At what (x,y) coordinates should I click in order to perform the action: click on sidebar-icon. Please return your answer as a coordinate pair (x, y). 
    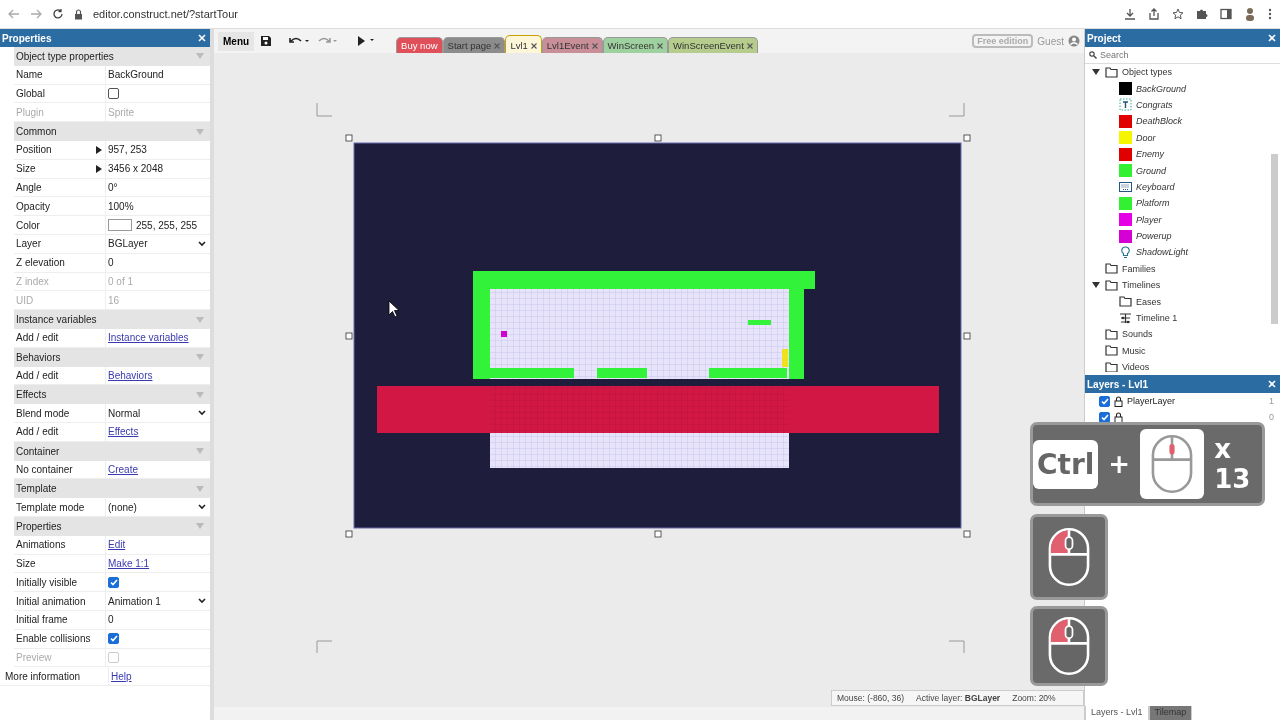
    Looking at the image, I should click on (1226, 14).